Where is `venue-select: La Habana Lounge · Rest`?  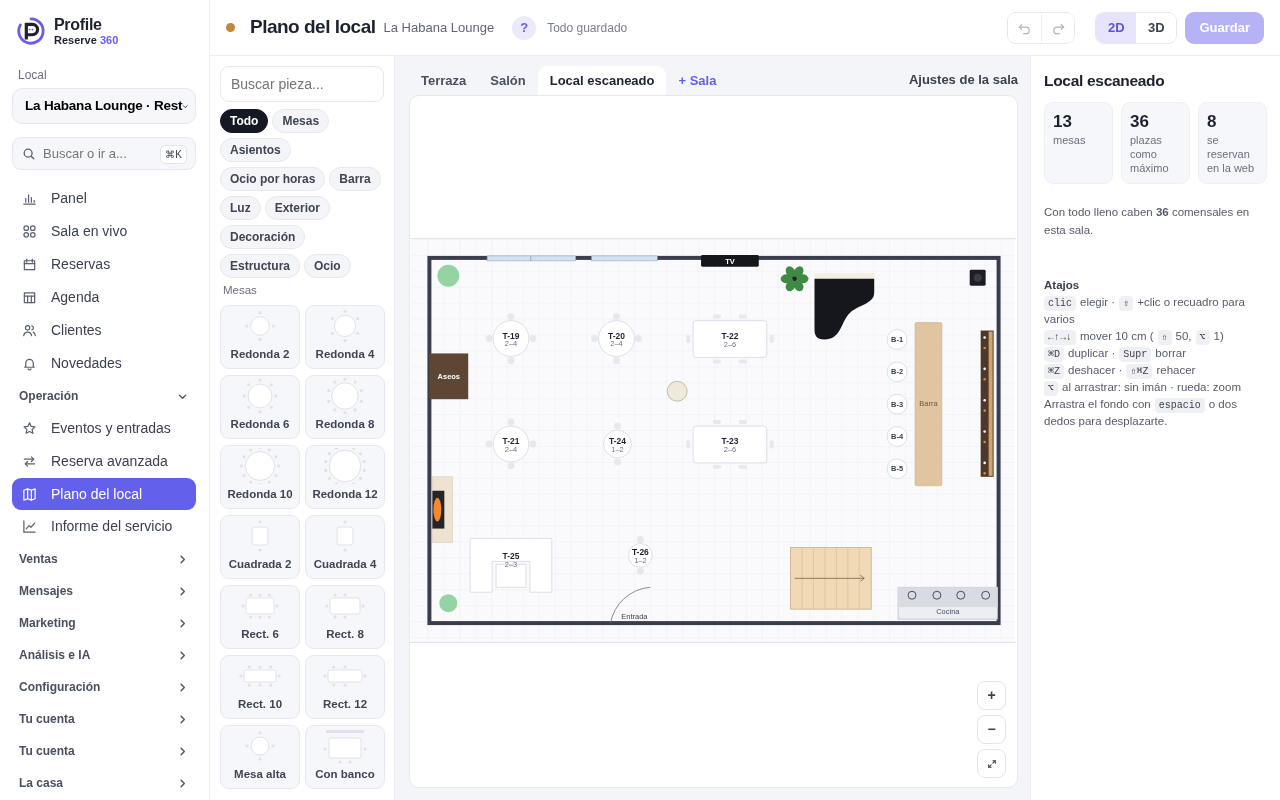 venue-select: La Habana Lounge · Rest is located at coordinates (104, 106).